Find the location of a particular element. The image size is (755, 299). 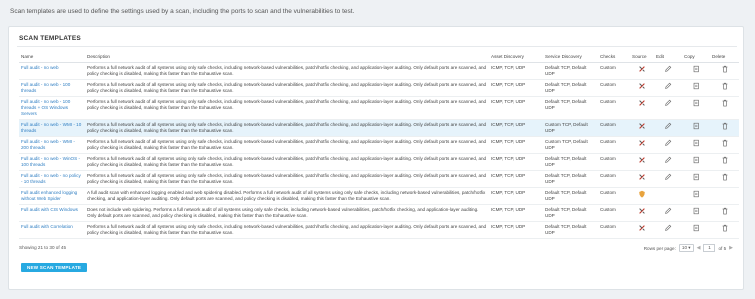

shield-icon is located at coordinates (642, 194).